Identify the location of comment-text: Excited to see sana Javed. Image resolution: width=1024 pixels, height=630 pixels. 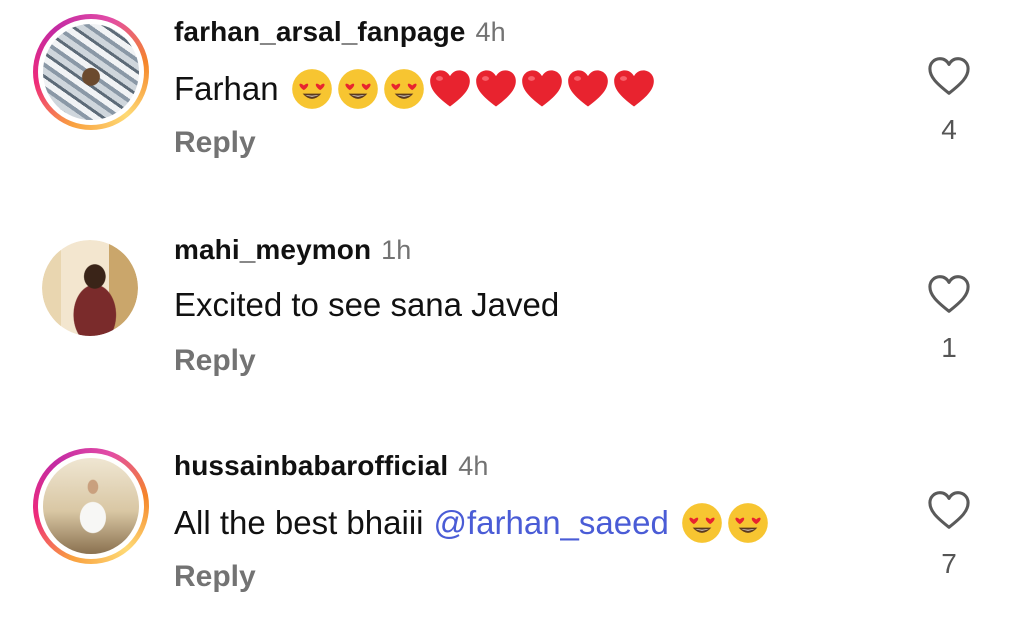
(366, 305).